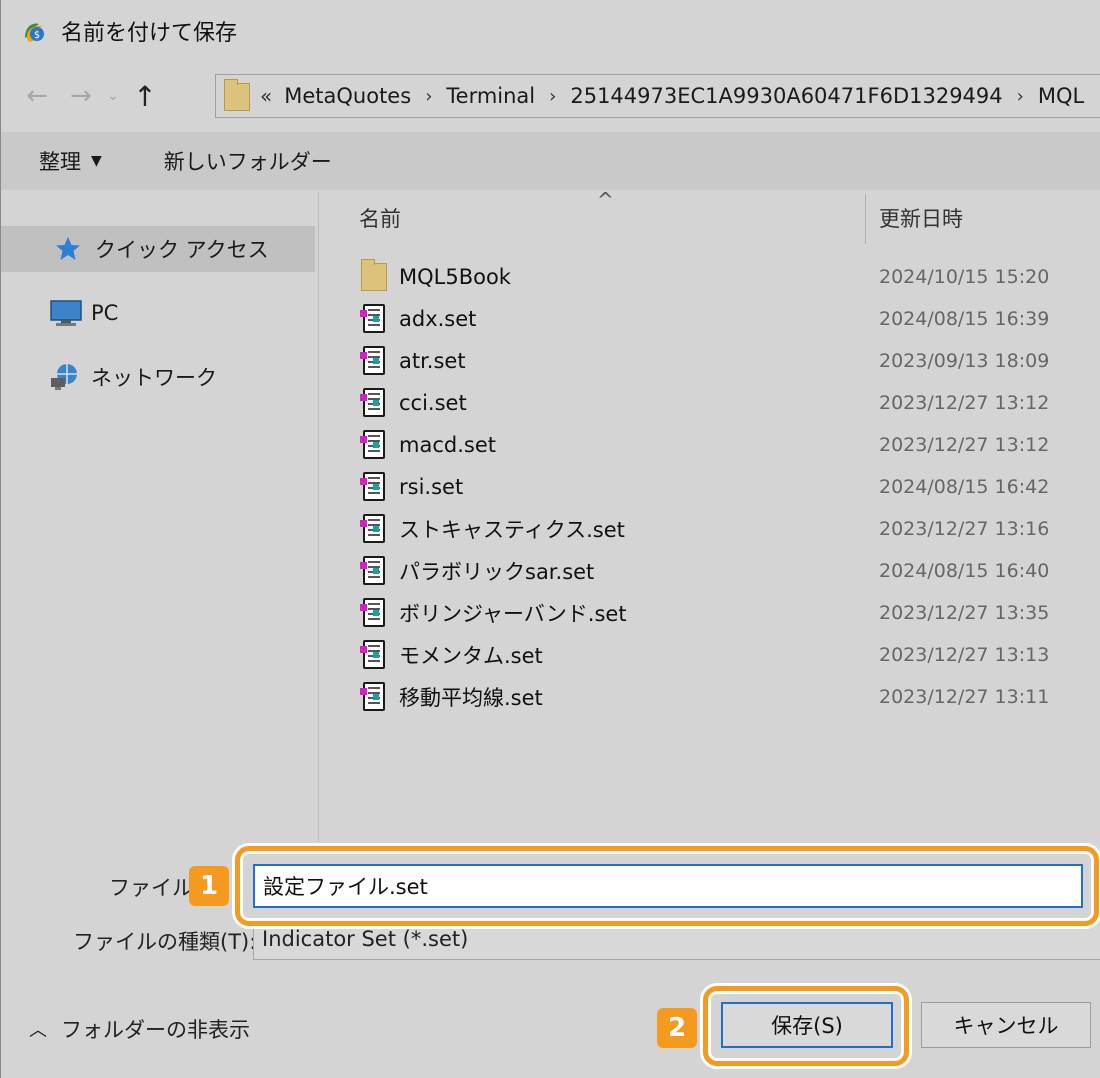 The image size is (1100, 1078). I want to click on file-name: ストキャスティクス.set, so click(512, 530).